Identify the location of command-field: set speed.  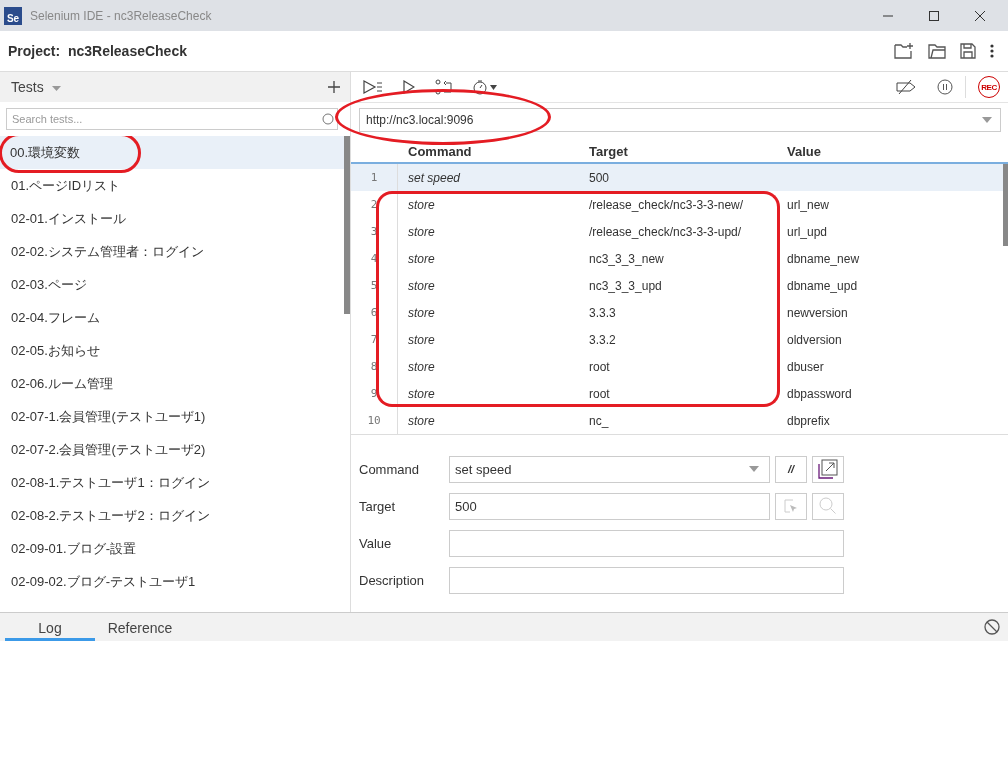
(609, 469).